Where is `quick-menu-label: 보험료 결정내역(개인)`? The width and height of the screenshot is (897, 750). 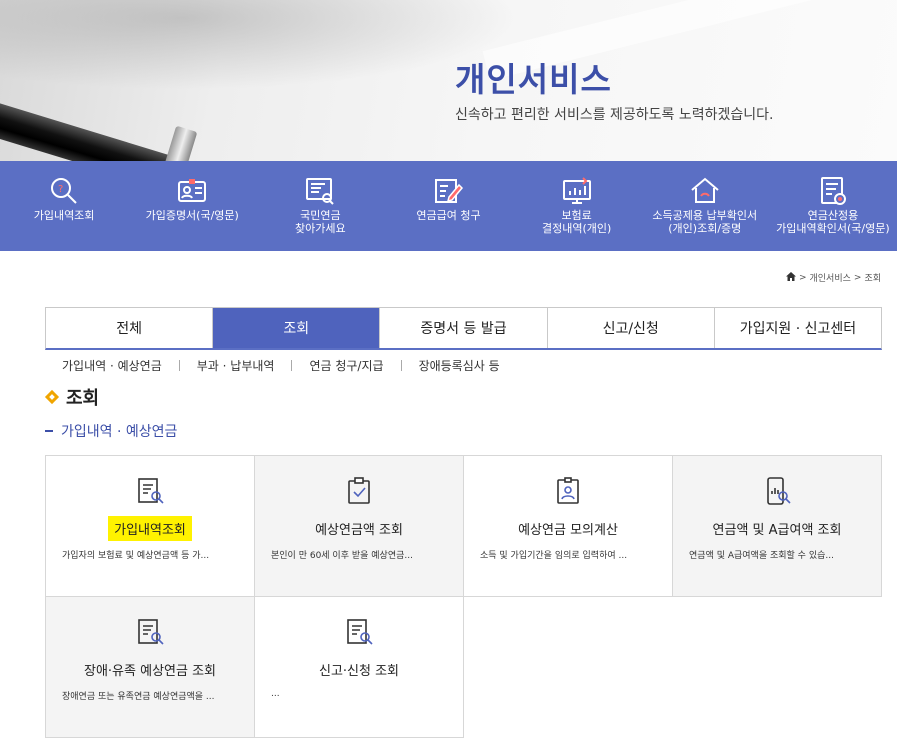 quick-menu-label: 보험료 결정내역(개인) is located at coordinates (576, 222).